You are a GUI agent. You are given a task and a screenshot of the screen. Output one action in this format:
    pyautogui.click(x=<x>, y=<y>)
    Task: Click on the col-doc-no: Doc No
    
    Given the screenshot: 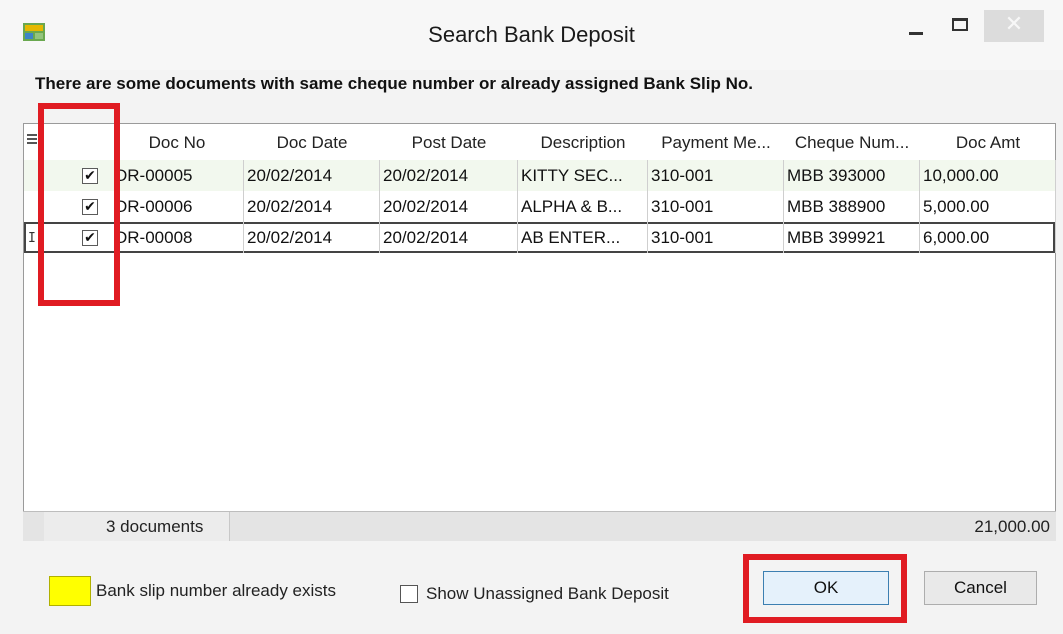 What is the action you would take?
    pyautogui.click(x=177, y=142)
    